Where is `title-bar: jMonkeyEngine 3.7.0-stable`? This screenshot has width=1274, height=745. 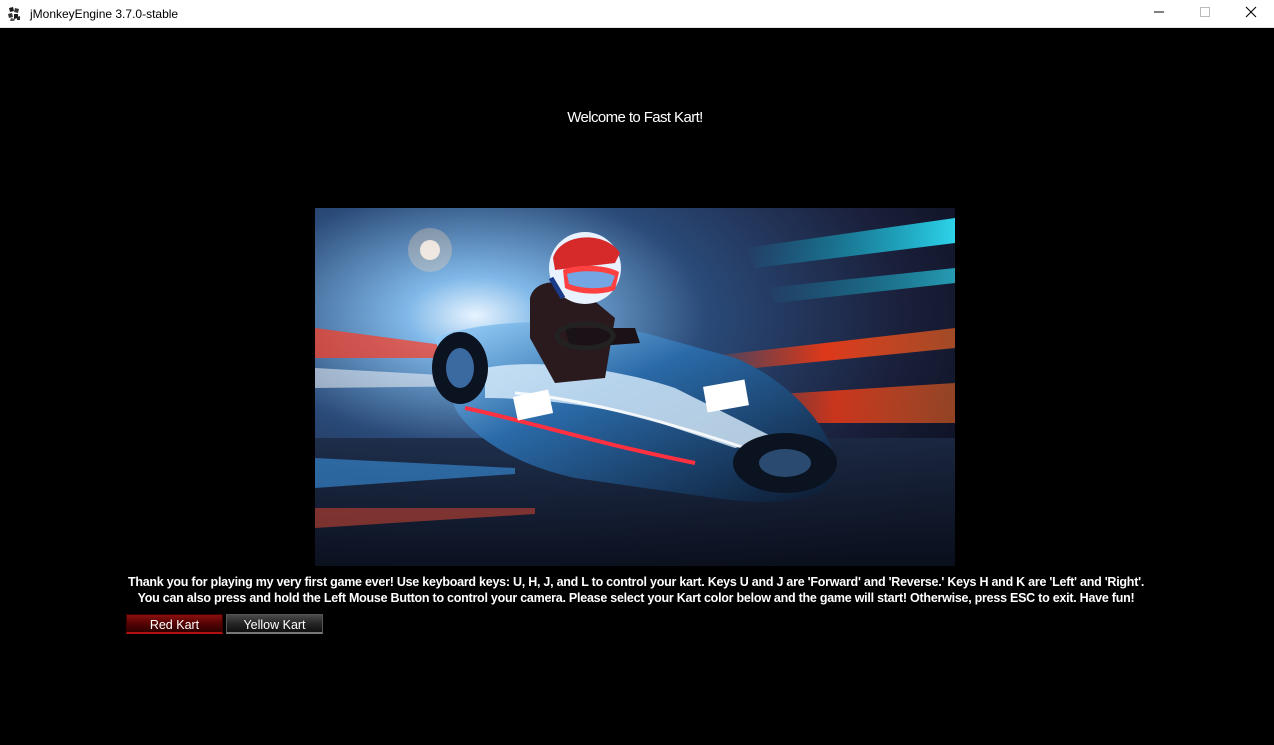 title-bar: jMonkeyEngine 3.7.0-stable is located at coordinates (637, 14).